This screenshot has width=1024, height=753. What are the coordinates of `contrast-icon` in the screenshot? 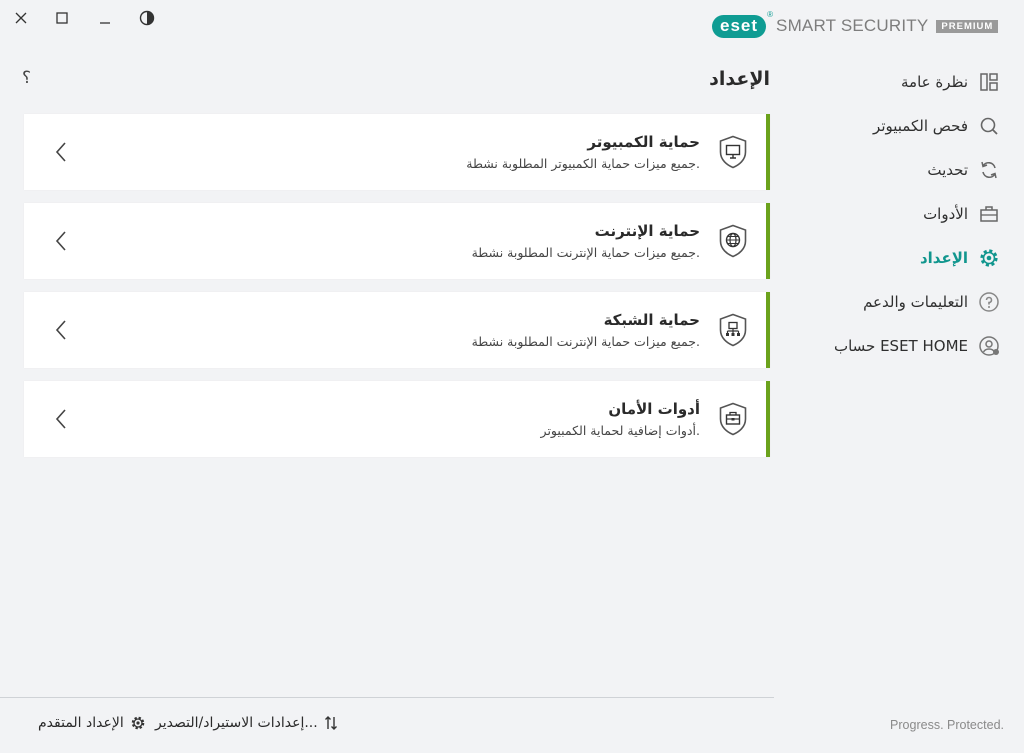 It's located at (147, 18).